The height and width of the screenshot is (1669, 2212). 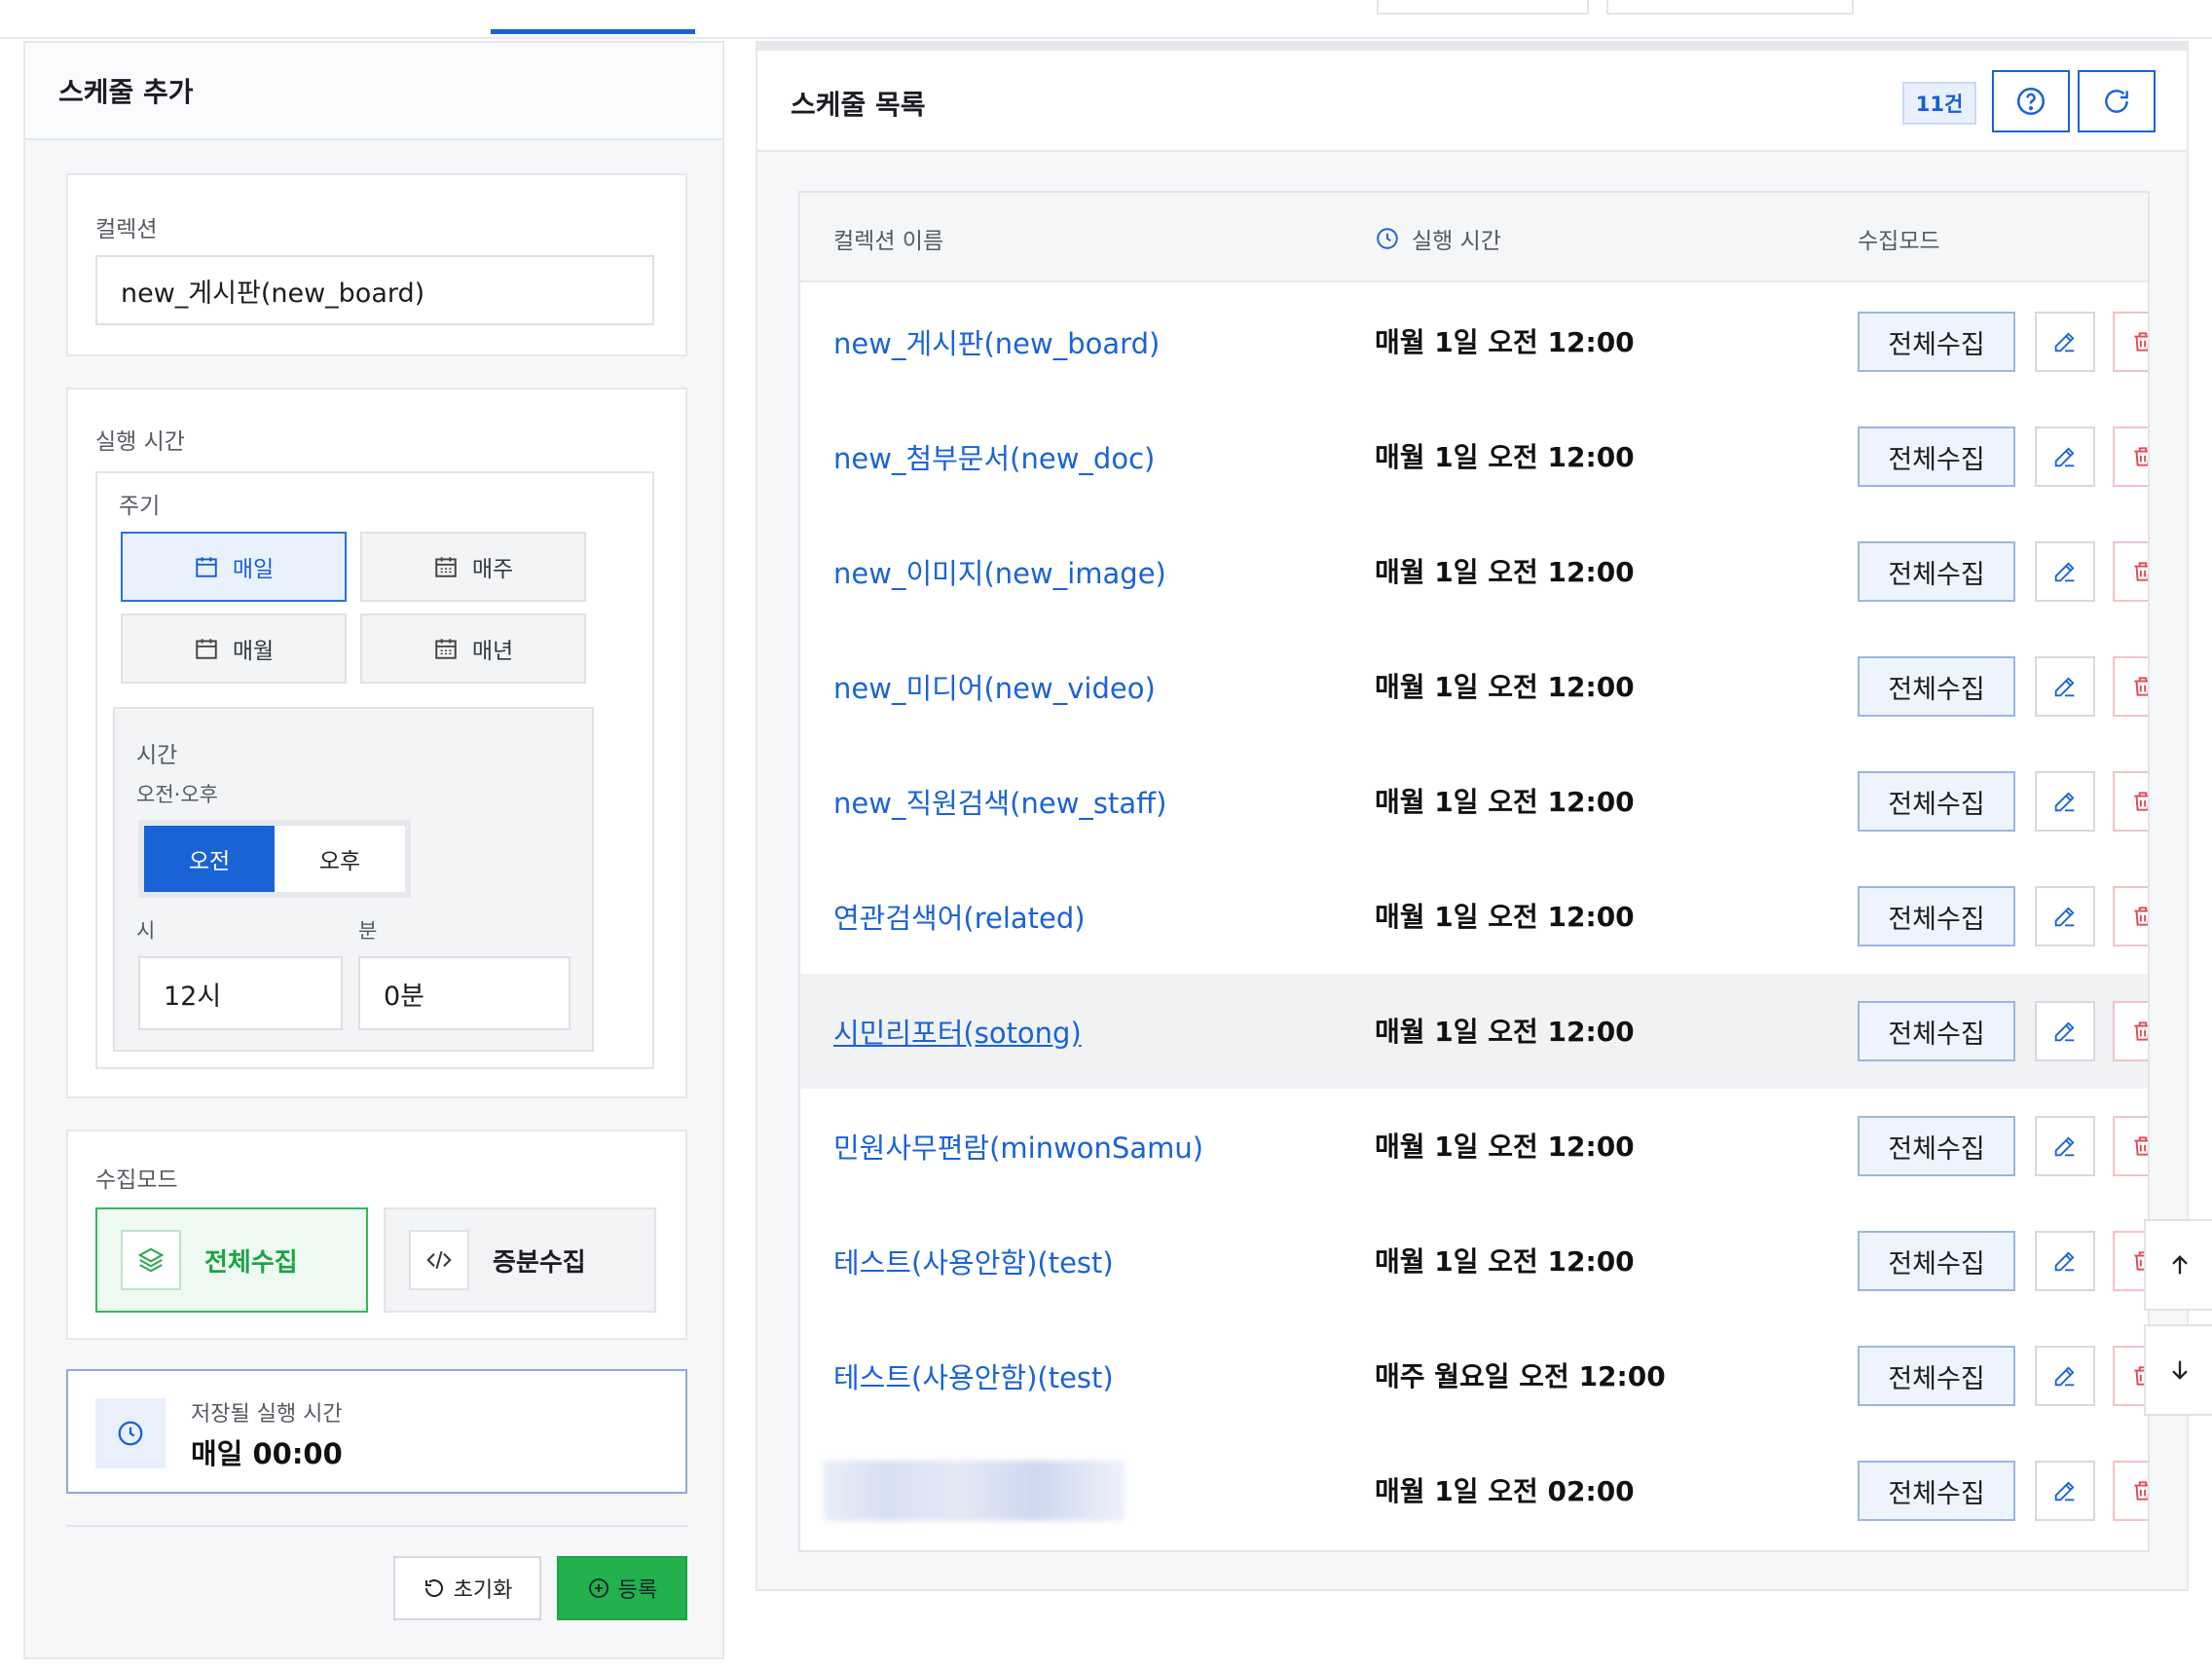 What do you see at coordinates (622, 1588) in the screenshot?
I see `register-button: 등록` at bounding box center [622, 1588].